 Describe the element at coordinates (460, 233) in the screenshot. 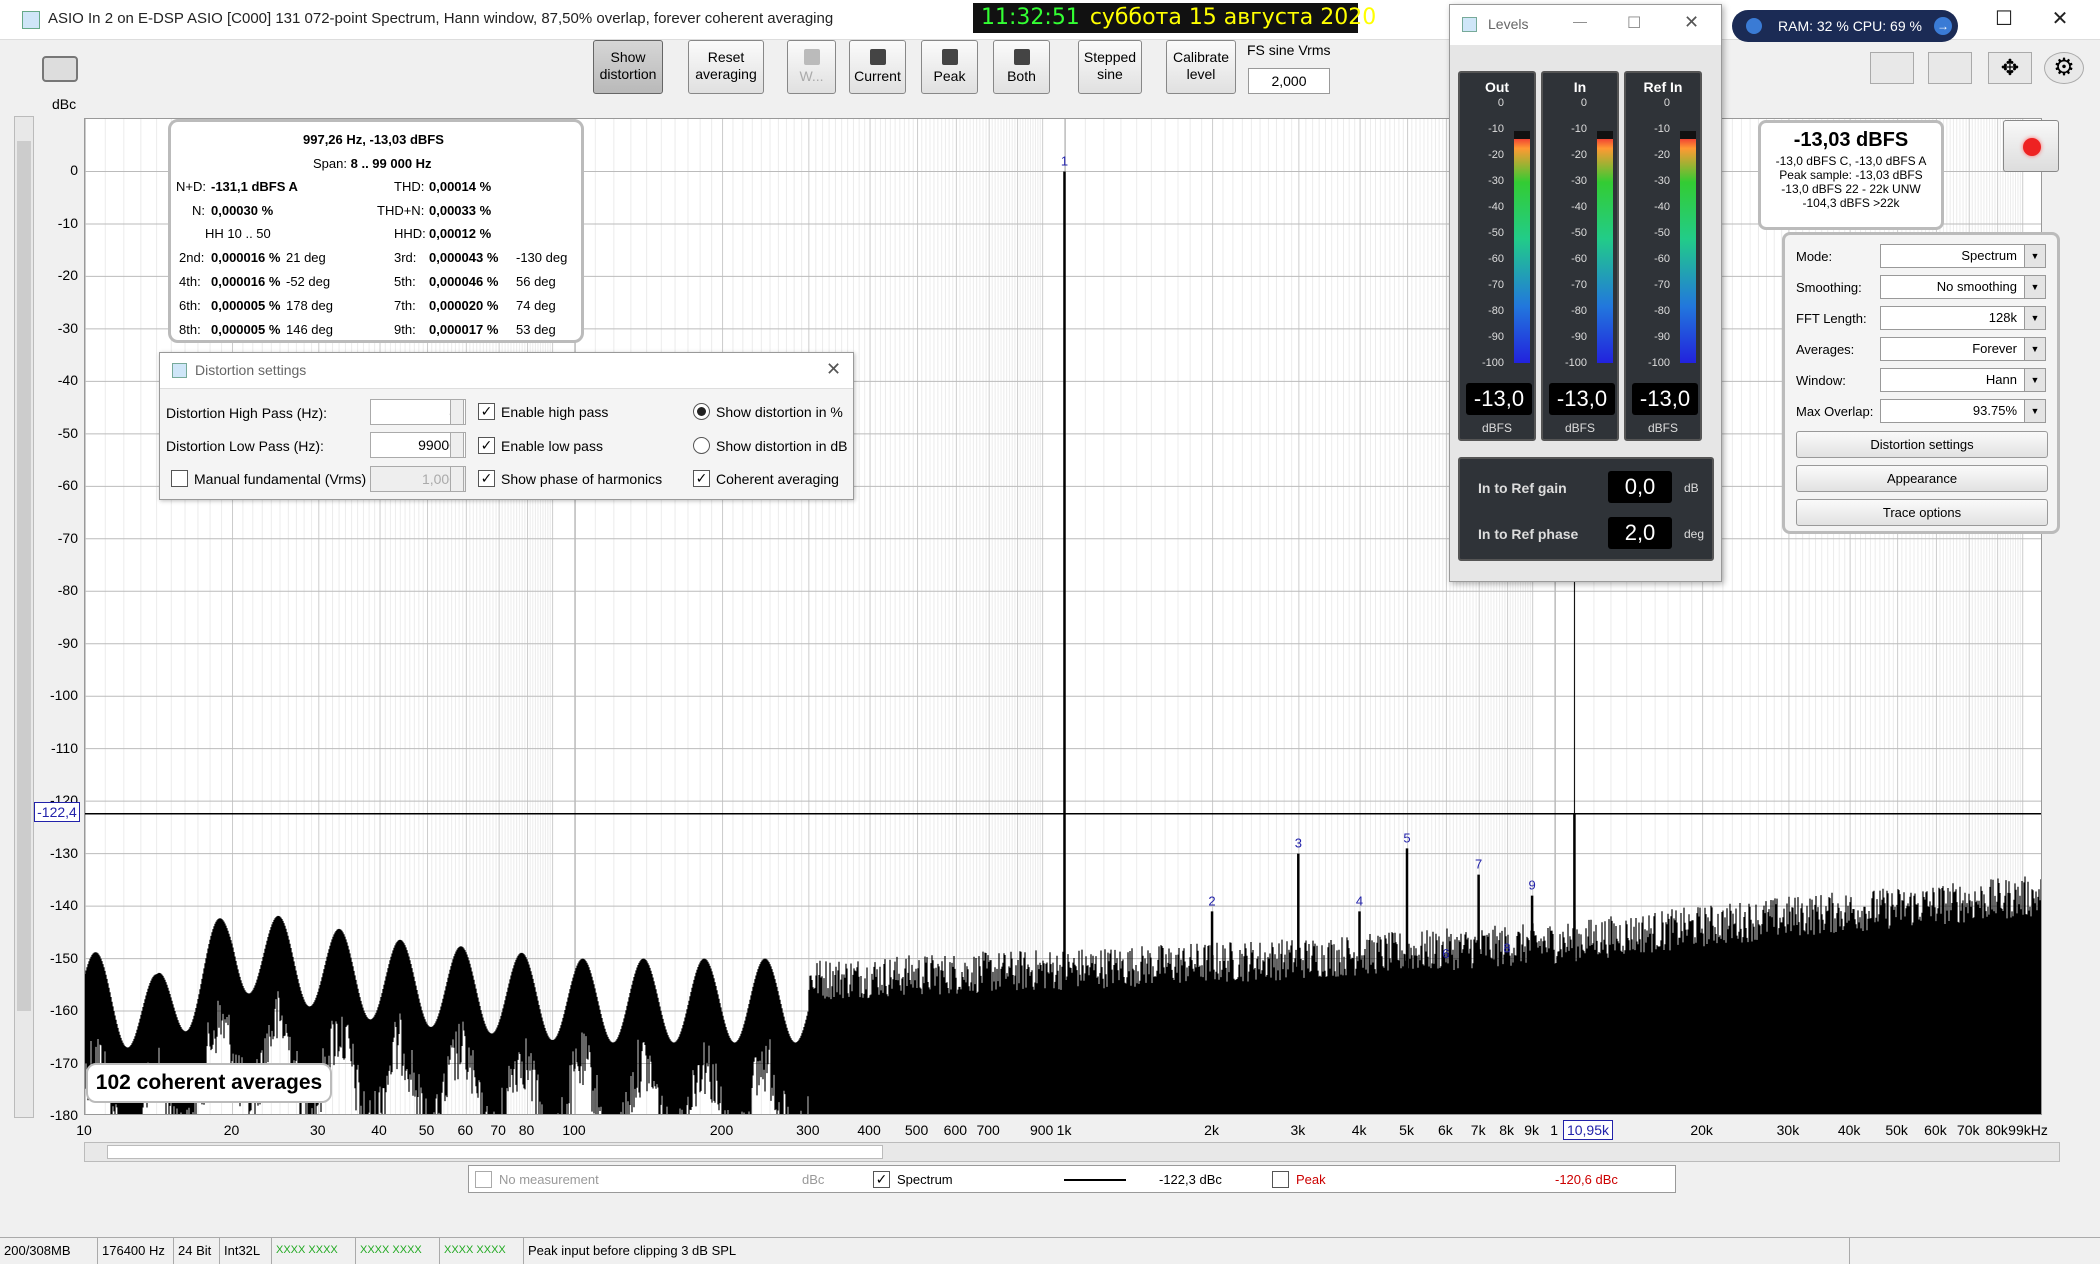

I see `hhd-value: 0,00012 %` at that location.